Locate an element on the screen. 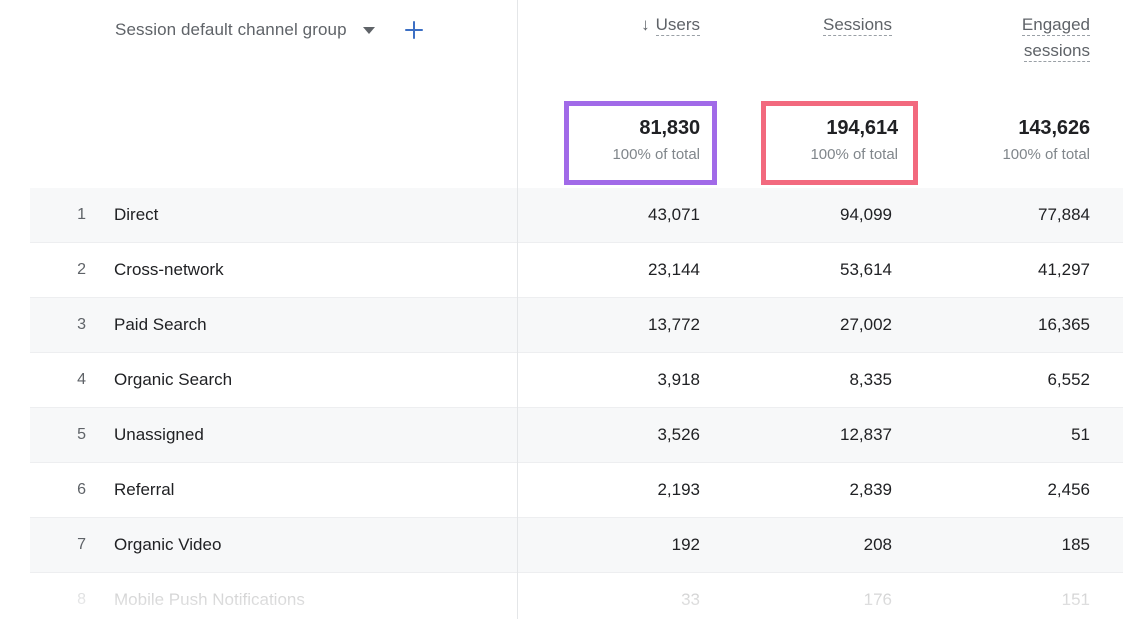  dimension-header-label: Session default channel group is located at coordinates (231, 30).